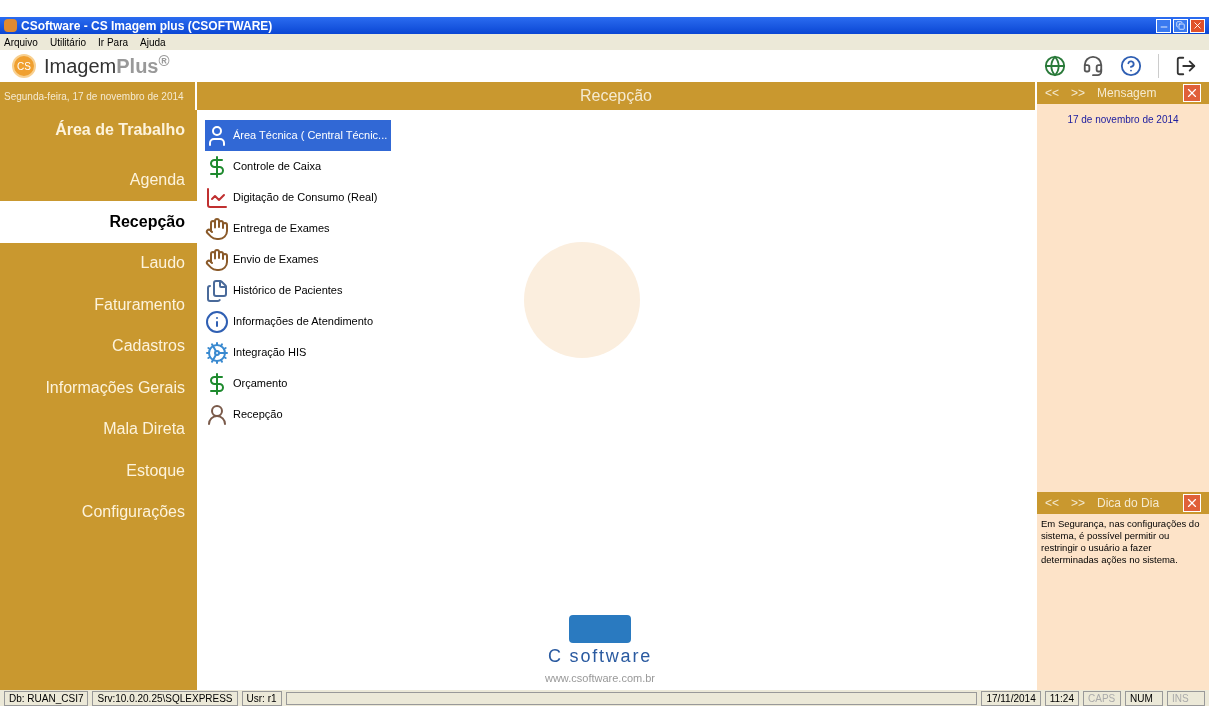 The height and width of the screenshot is (706, 1209). What do you see at coordinates (147, 26) in the screenshot?
I see `window-title: CSoftware - CS Imagem plus (CSOFTWARE)` at bounding box center [147, 26].